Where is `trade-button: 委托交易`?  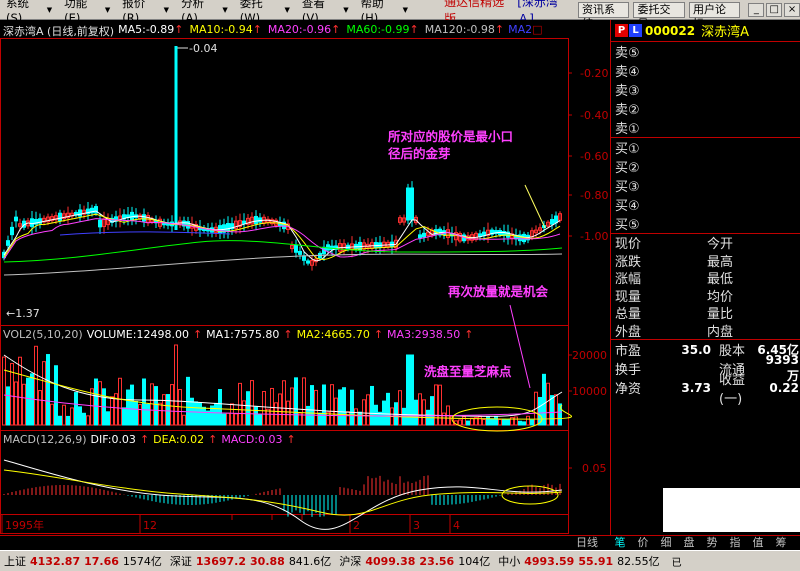 trade-button: 委托交易 is located at coordinates (659, 15).